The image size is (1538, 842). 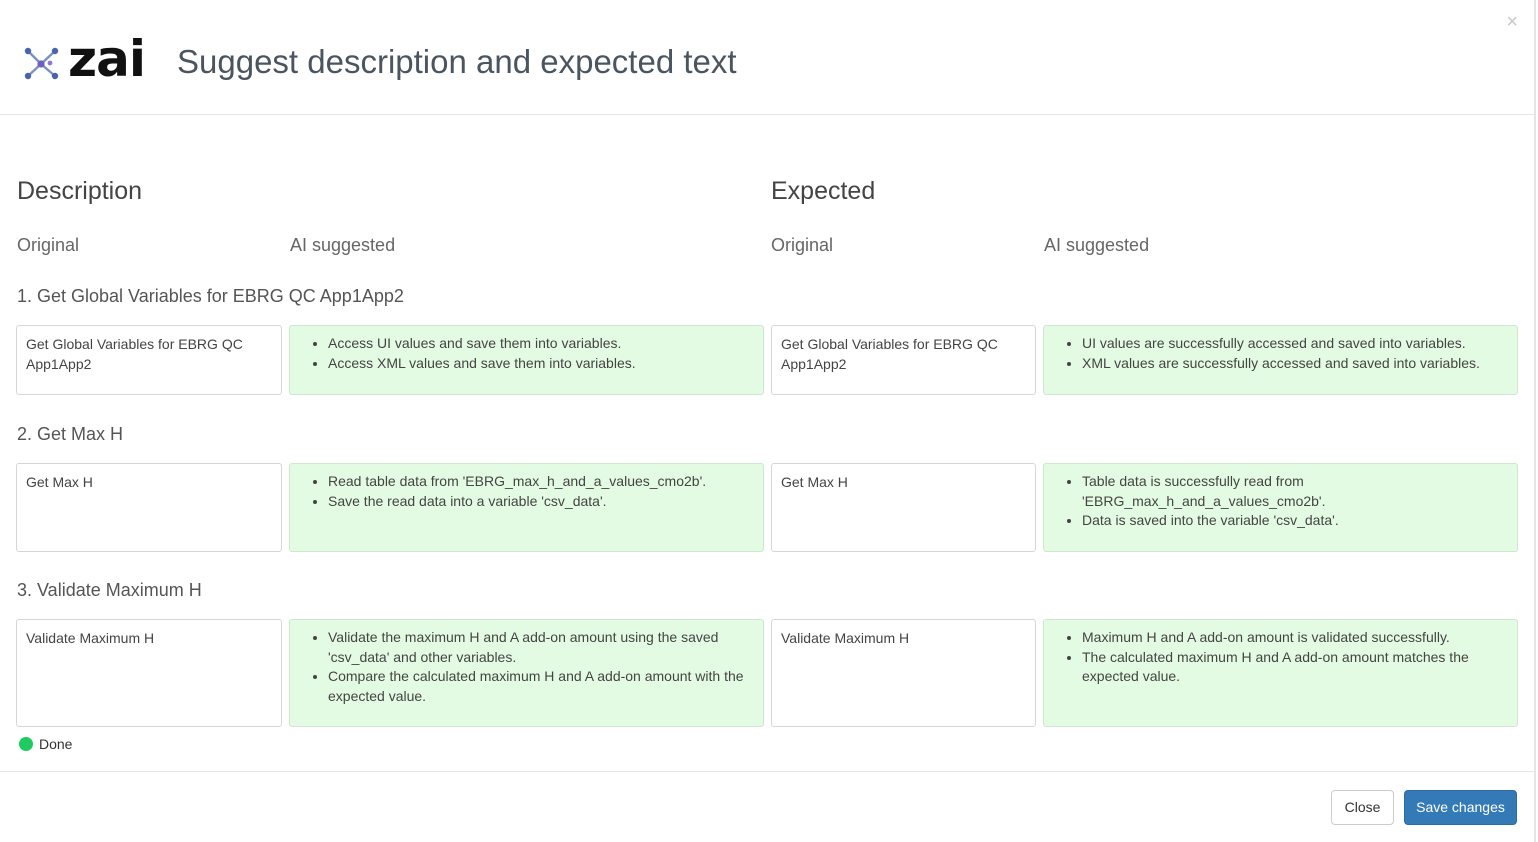 What do you see at coordinates (149, 673) in the screenshot?
I see `description-original-field: Validate Maximum H` at bounding box center [149, 673].